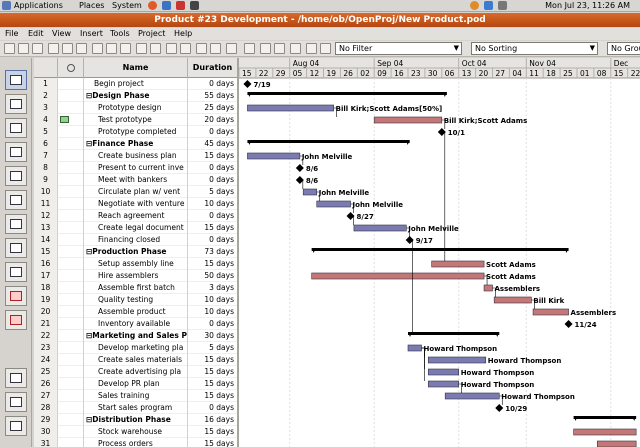 This screenshot has height=447, width=640. What do you see at coordinates (312, 181) in the screenshot?
I see `milestone-date-label: 8/6` at bounding box center [312, 181].